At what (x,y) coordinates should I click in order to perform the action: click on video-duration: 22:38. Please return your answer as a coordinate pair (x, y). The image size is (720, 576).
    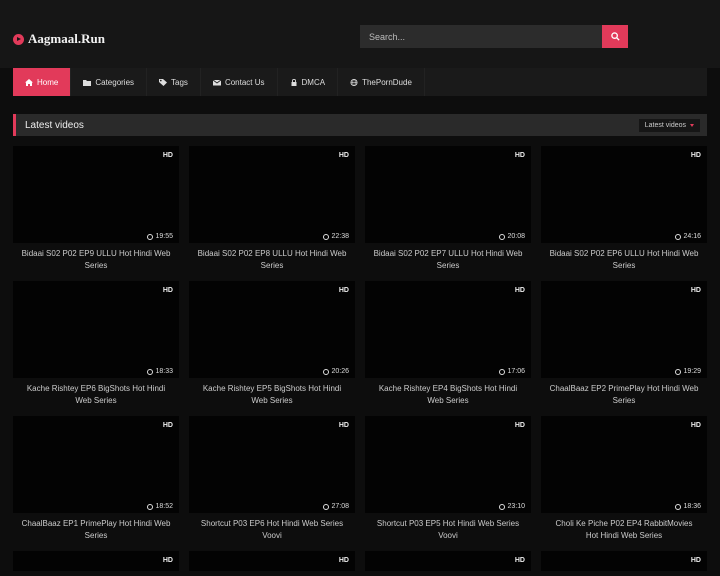
    Looking at the image, I should click on (336, 236).